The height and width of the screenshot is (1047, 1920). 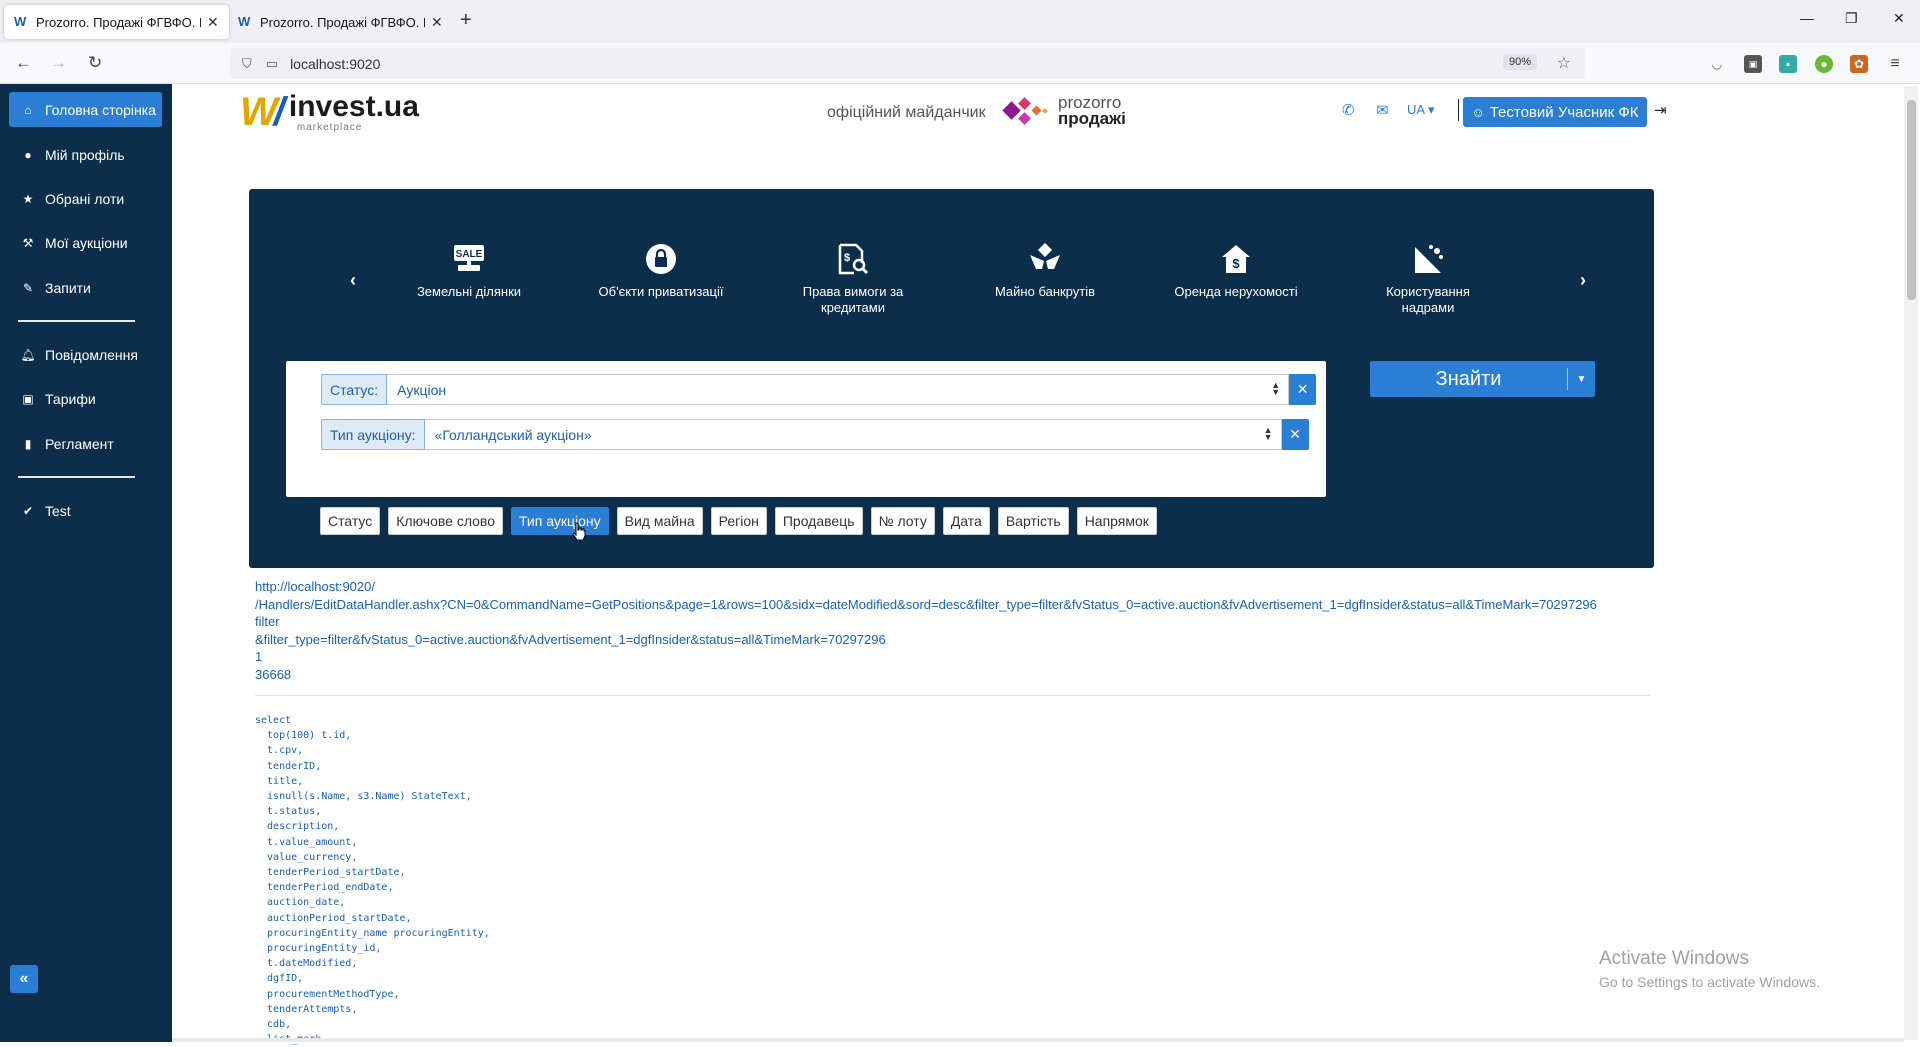 What do you see at coordinates (1851, 18) in the screenshot?
I see `restore-icon: ❐` at bounding box center [1851, 18].